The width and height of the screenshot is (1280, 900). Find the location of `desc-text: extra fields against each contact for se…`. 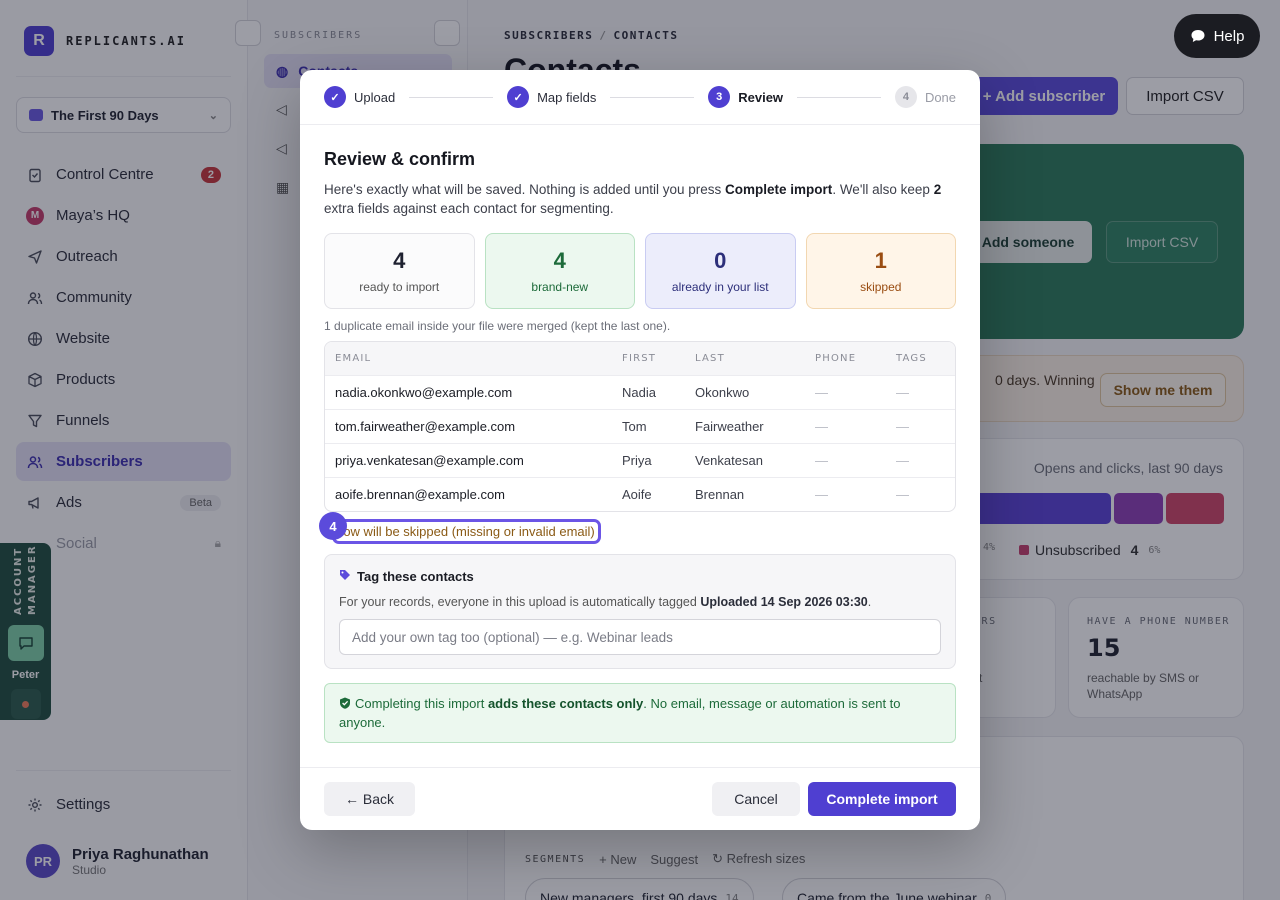

desc-text: extra fields against each contact for se… is located at coordinates (469, 208).